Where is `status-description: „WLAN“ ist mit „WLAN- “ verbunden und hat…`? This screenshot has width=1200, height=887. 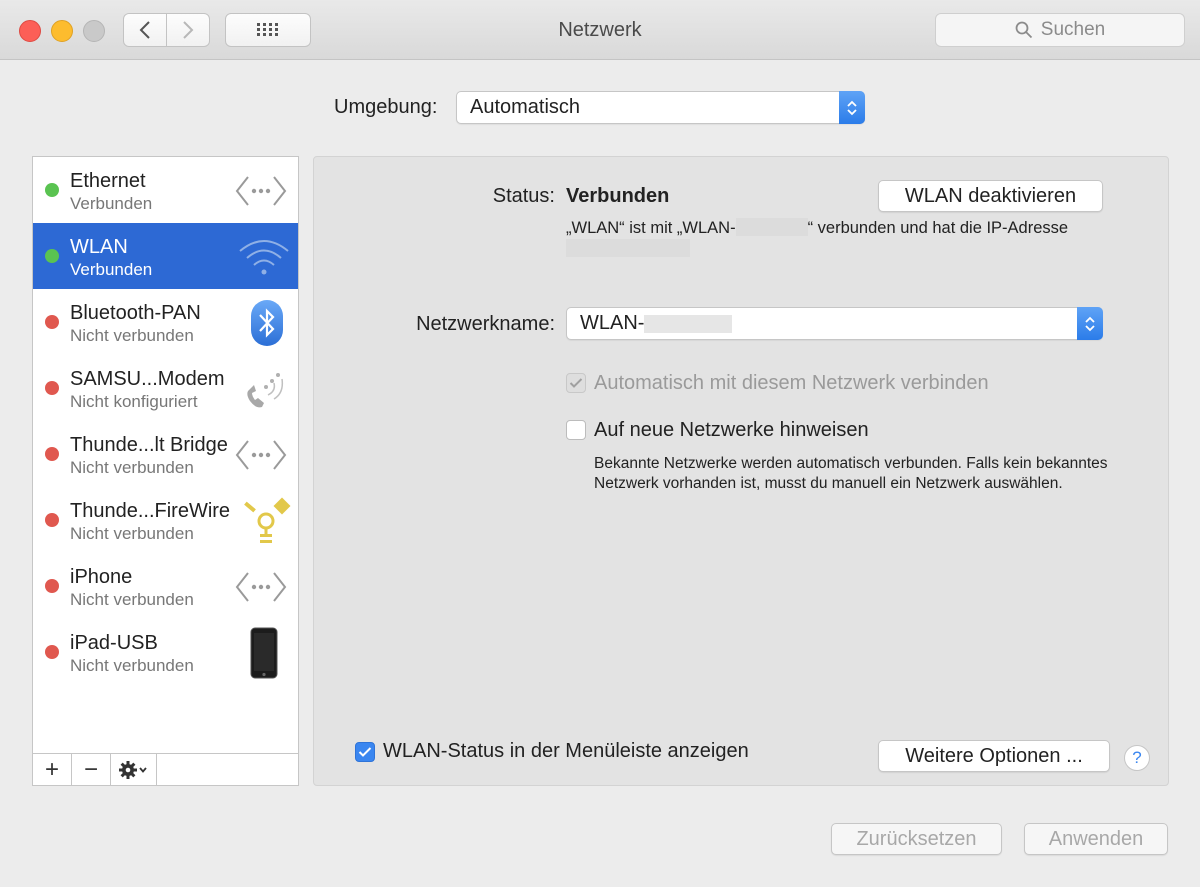 status-description: „WLAN“ ist mit „WLAN- “ verbunden und hat… is located at coordinates (826, 239).